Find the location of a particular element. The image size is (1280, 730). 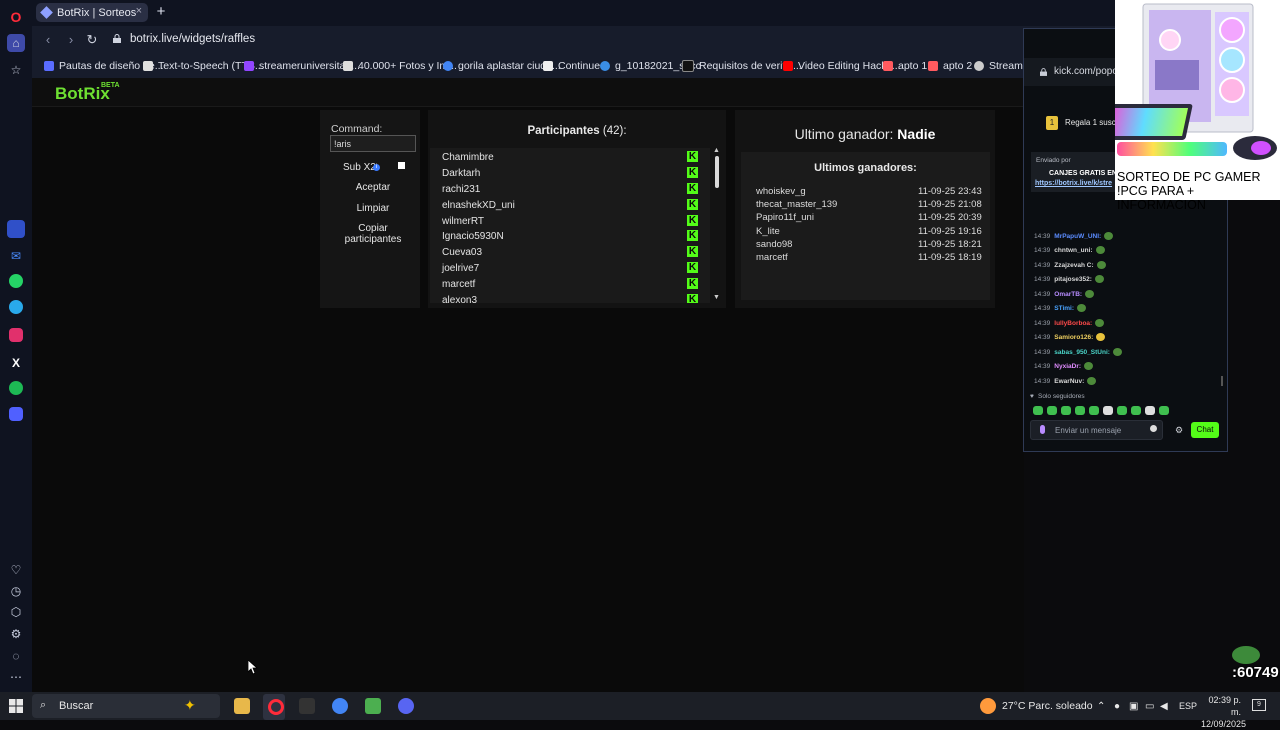

pinned-sender-label: Enviado por is located at coordinates (1053, 160).